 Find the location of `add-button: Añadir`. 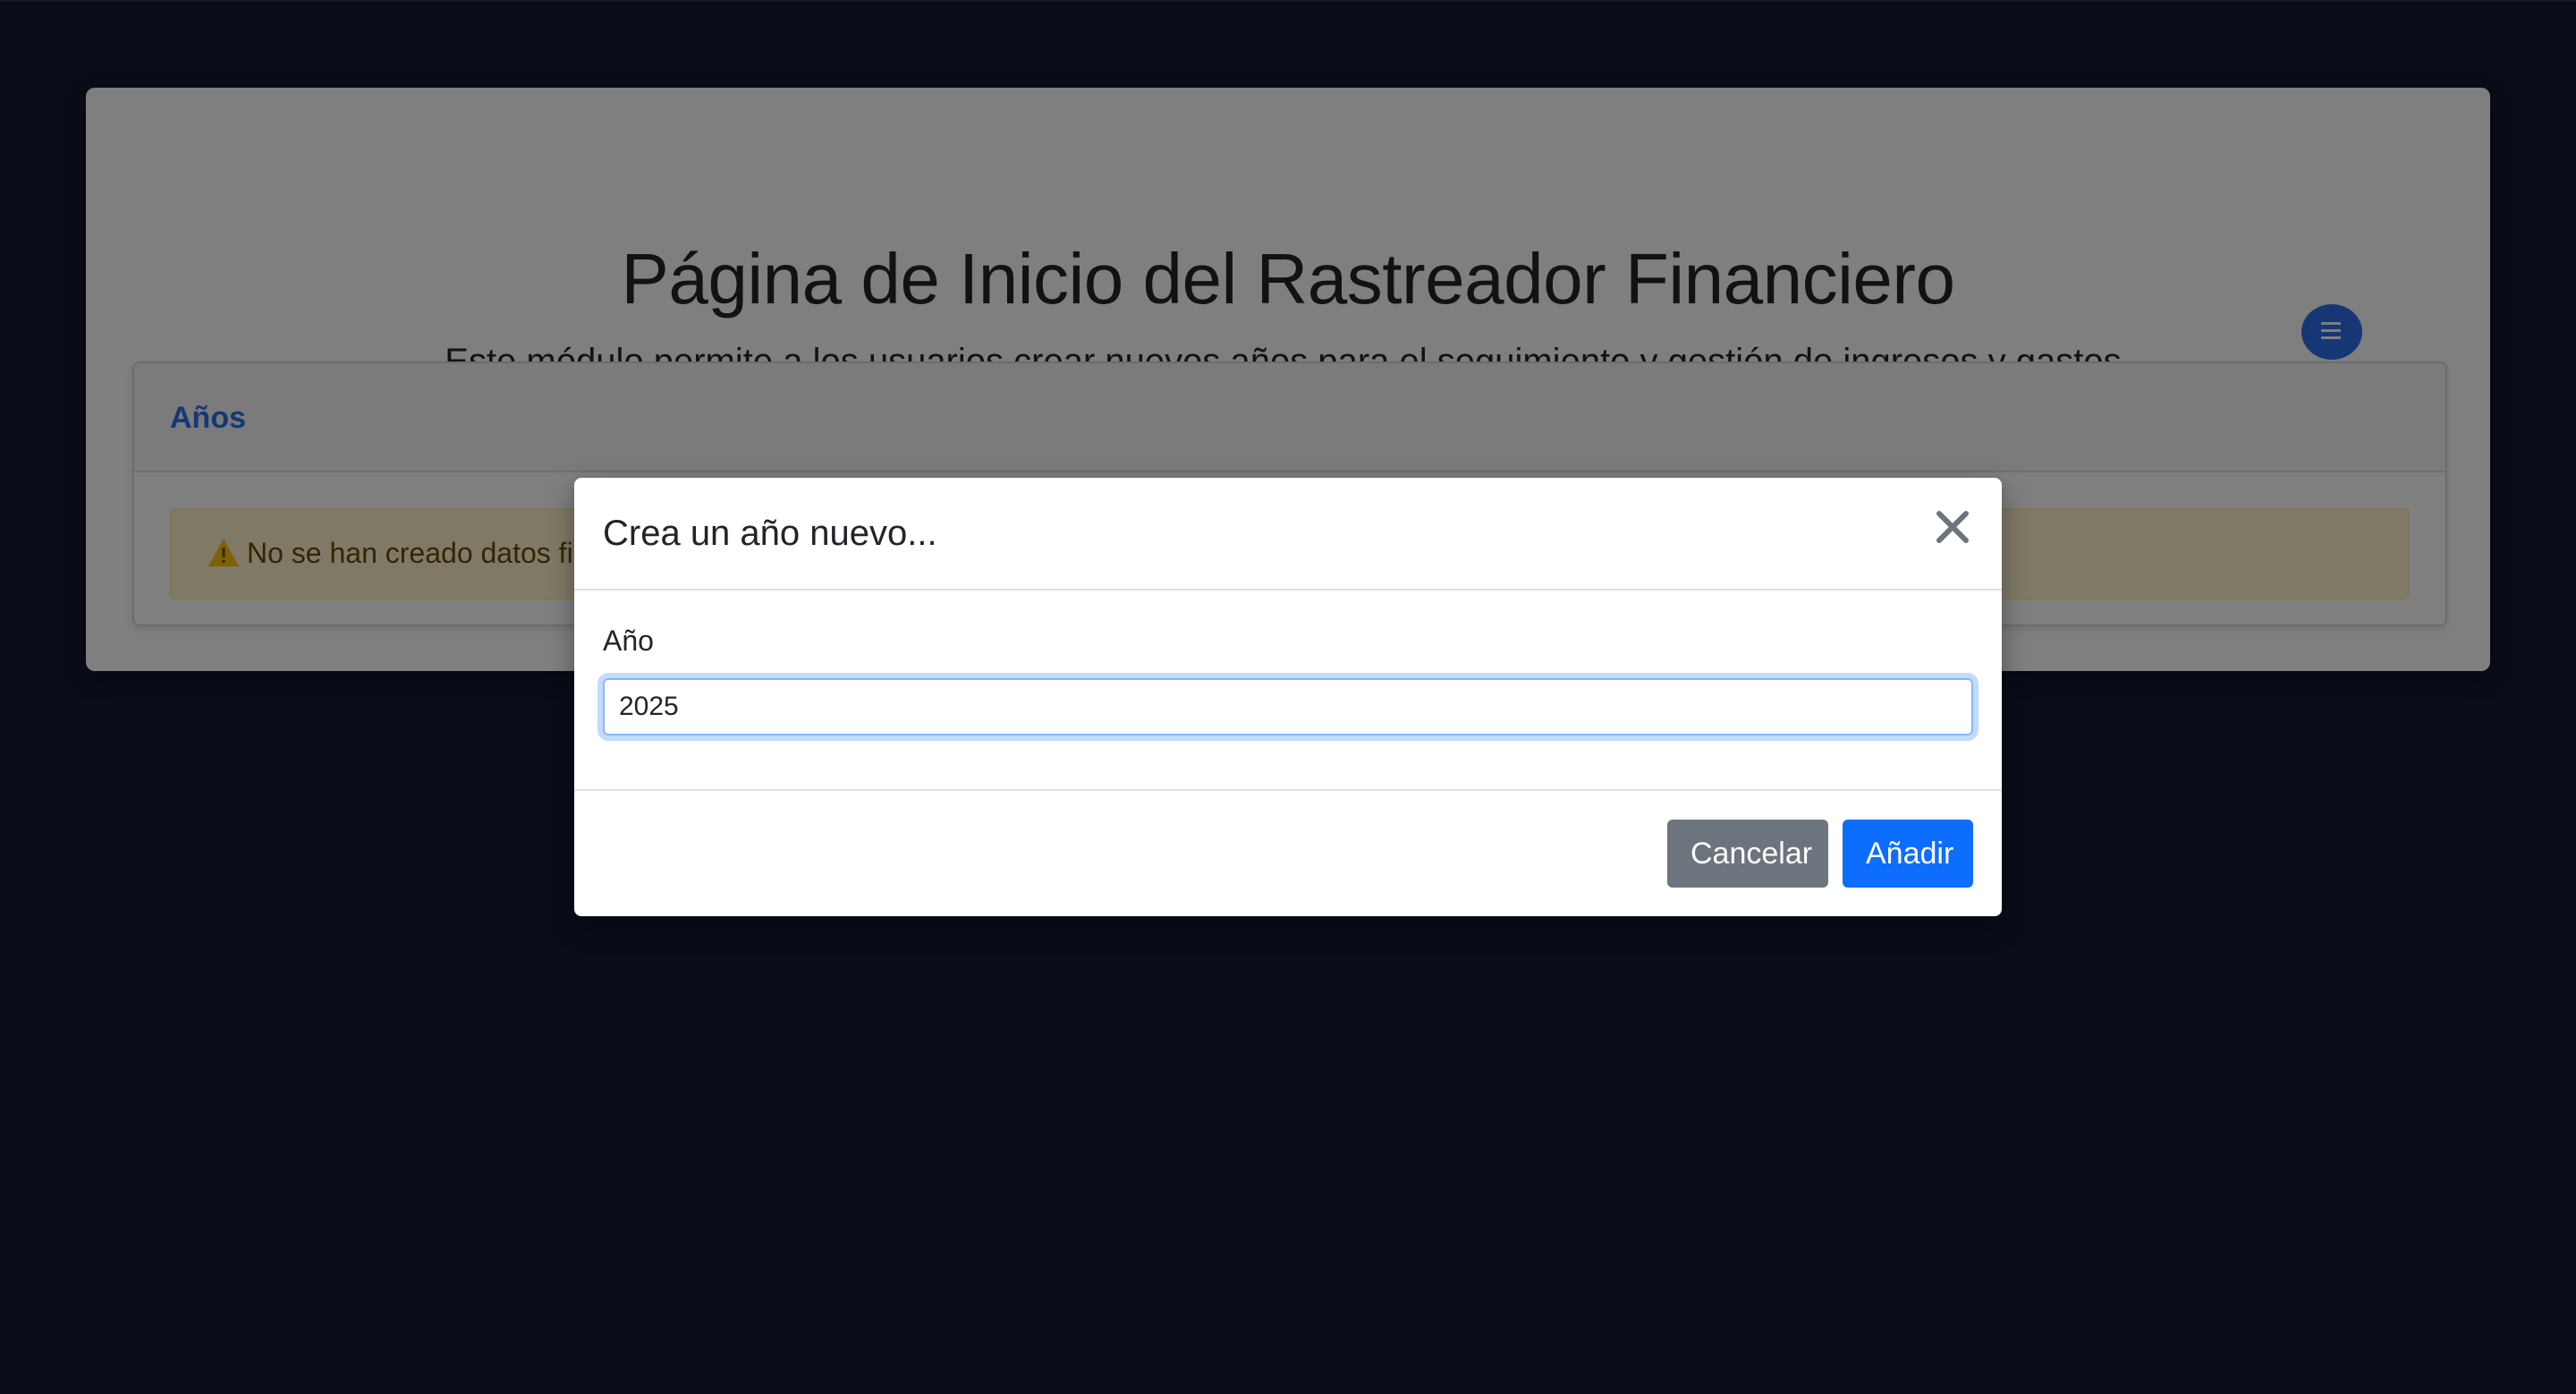

add-button: Añadir is located at coordinates (1908, 854).